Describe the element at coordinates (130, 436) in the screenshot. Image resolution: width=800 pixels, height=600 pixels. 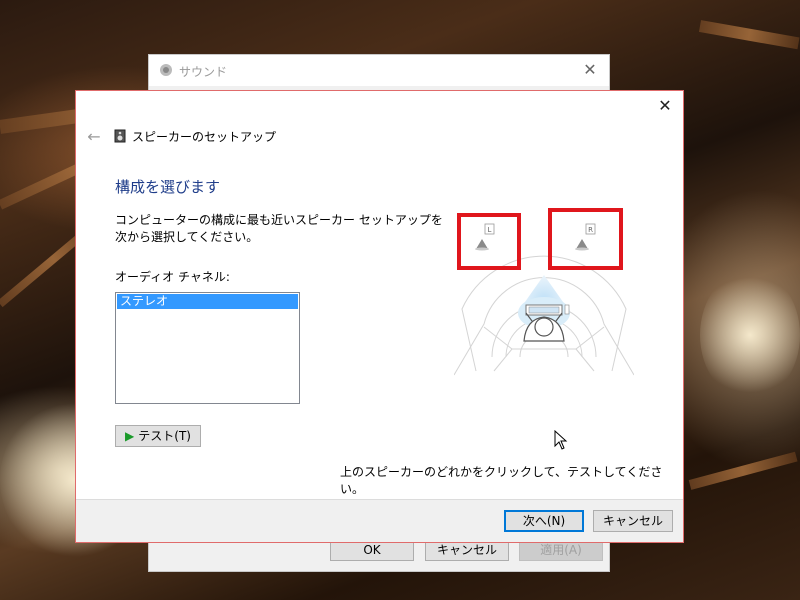
I see `play-icon: ▶` at that location.